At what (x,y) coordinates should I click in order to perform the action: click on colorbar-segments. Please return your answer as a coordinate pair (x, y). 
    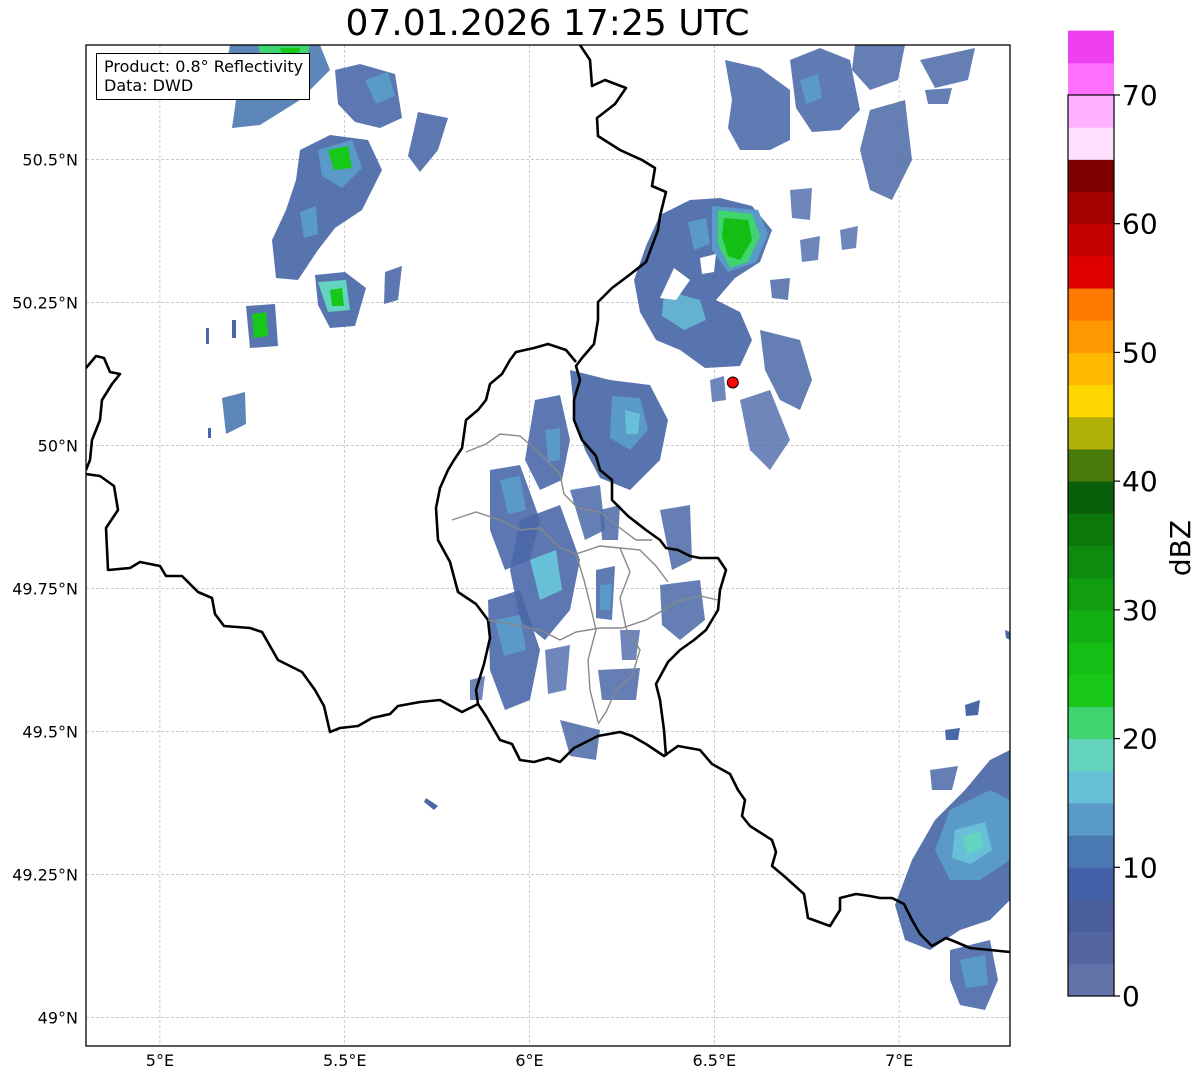
    Looking at the image, I should click on (1091, 513).